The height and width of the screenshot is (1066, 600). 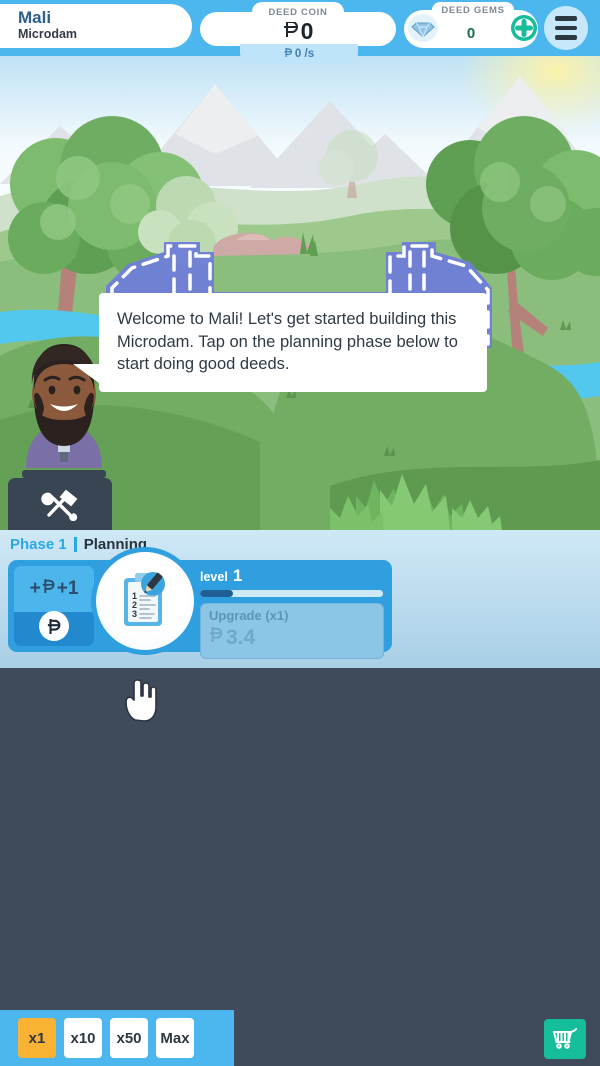 I want to click on deed-coin-rate-value: 0 /s, so click(x=304, y=54).